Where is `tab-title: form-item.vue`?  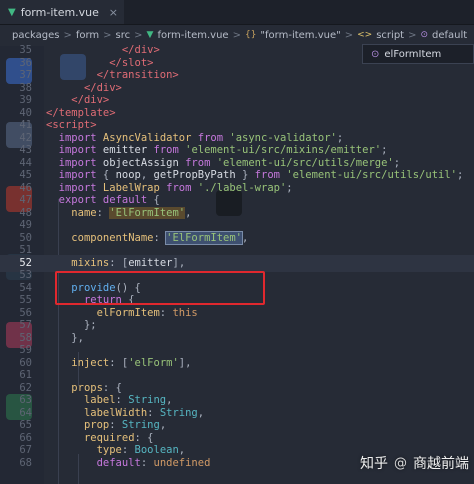 tab-title: form-item.vue is located at coordinates (59, 12).